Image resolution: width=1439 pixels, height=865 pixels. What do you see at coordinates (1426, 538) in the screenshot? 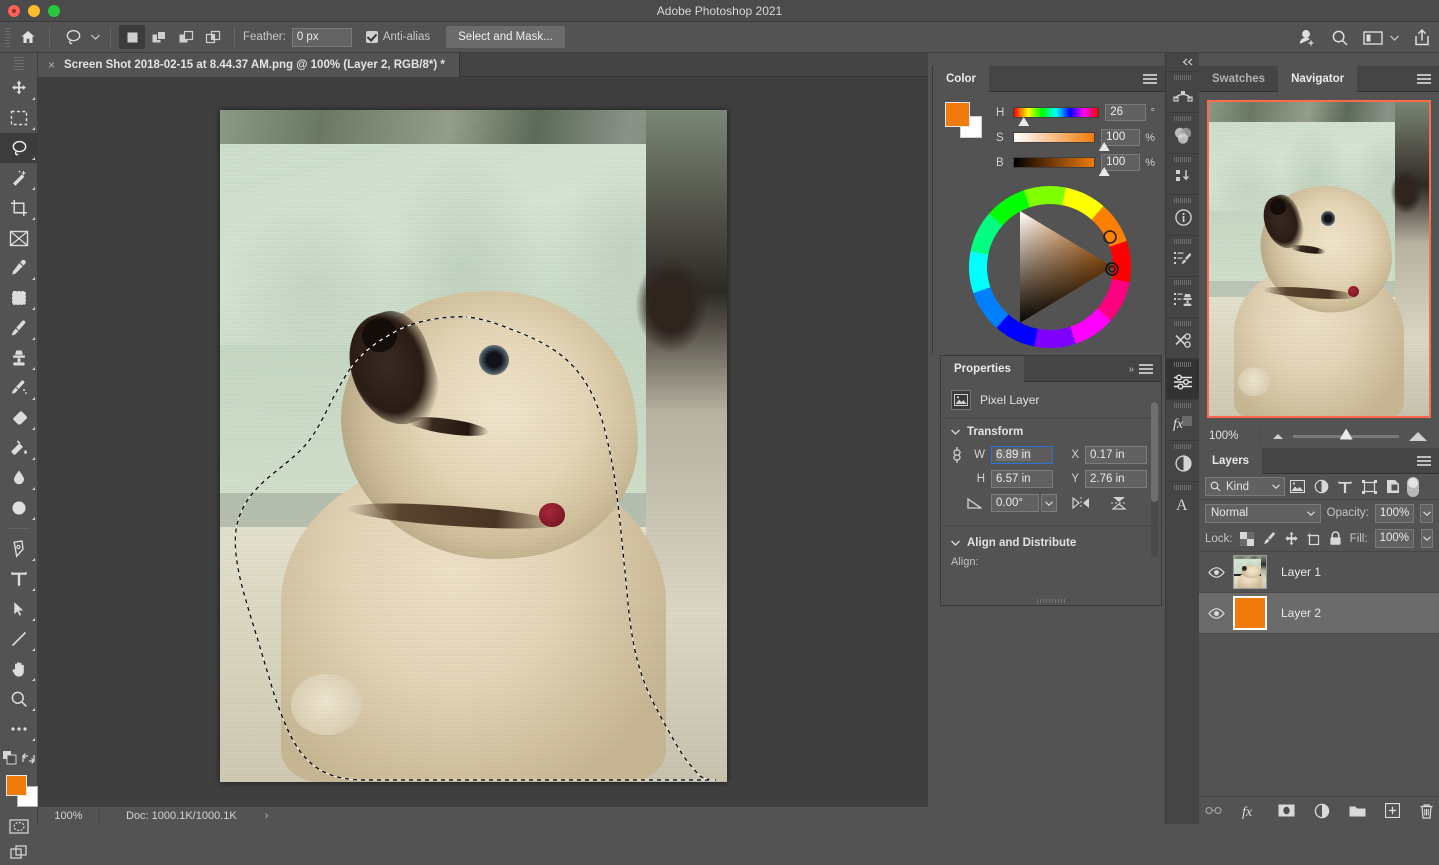
I see `fill-dropdown-icon` at bounding box center [1426, 538].